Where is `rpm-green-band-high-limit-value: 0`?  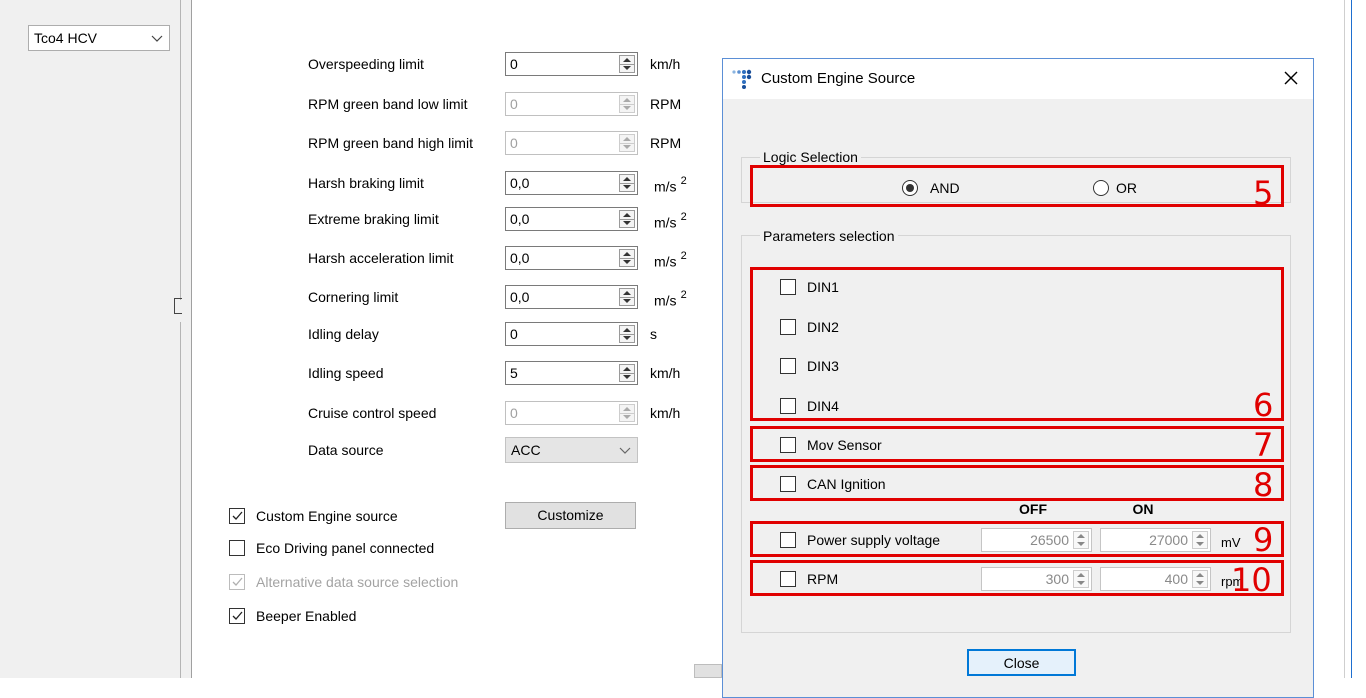 rpm-green-band-high-limit-value: 0 is located at coordinates (514, 143).